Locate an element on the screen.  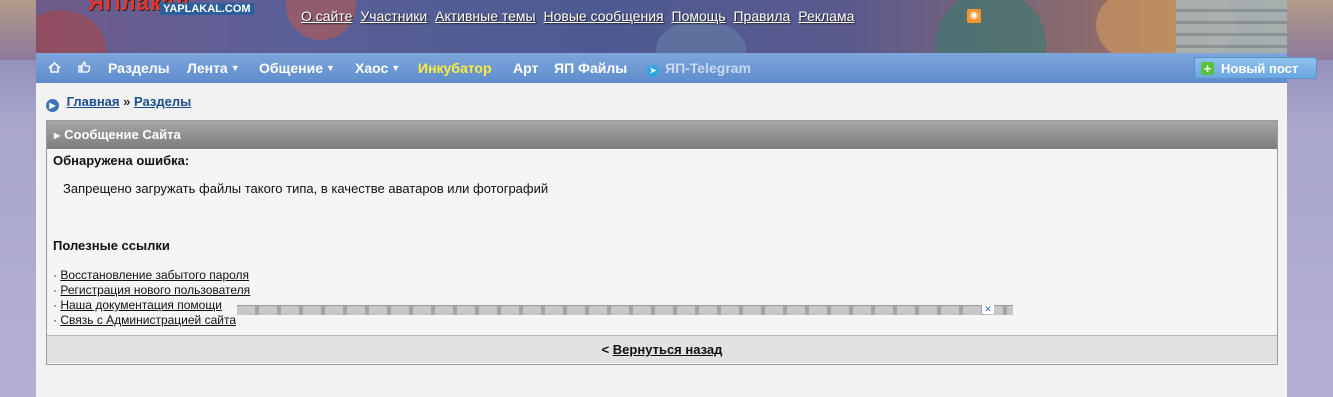
nav-feed: Лента ▼ is located at coordinates (213, 68).